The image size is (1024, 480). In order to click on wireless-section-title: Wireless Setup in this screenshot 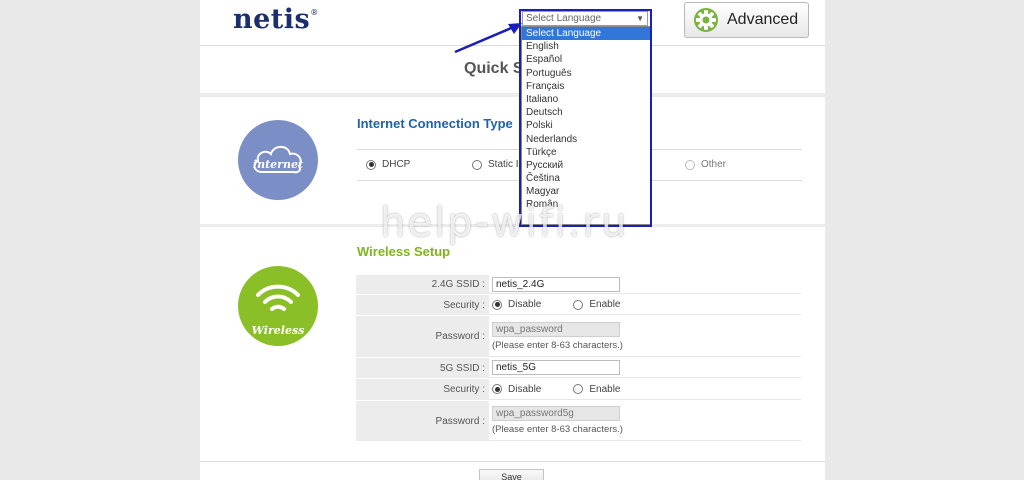, I will do `click(404, 251)`.